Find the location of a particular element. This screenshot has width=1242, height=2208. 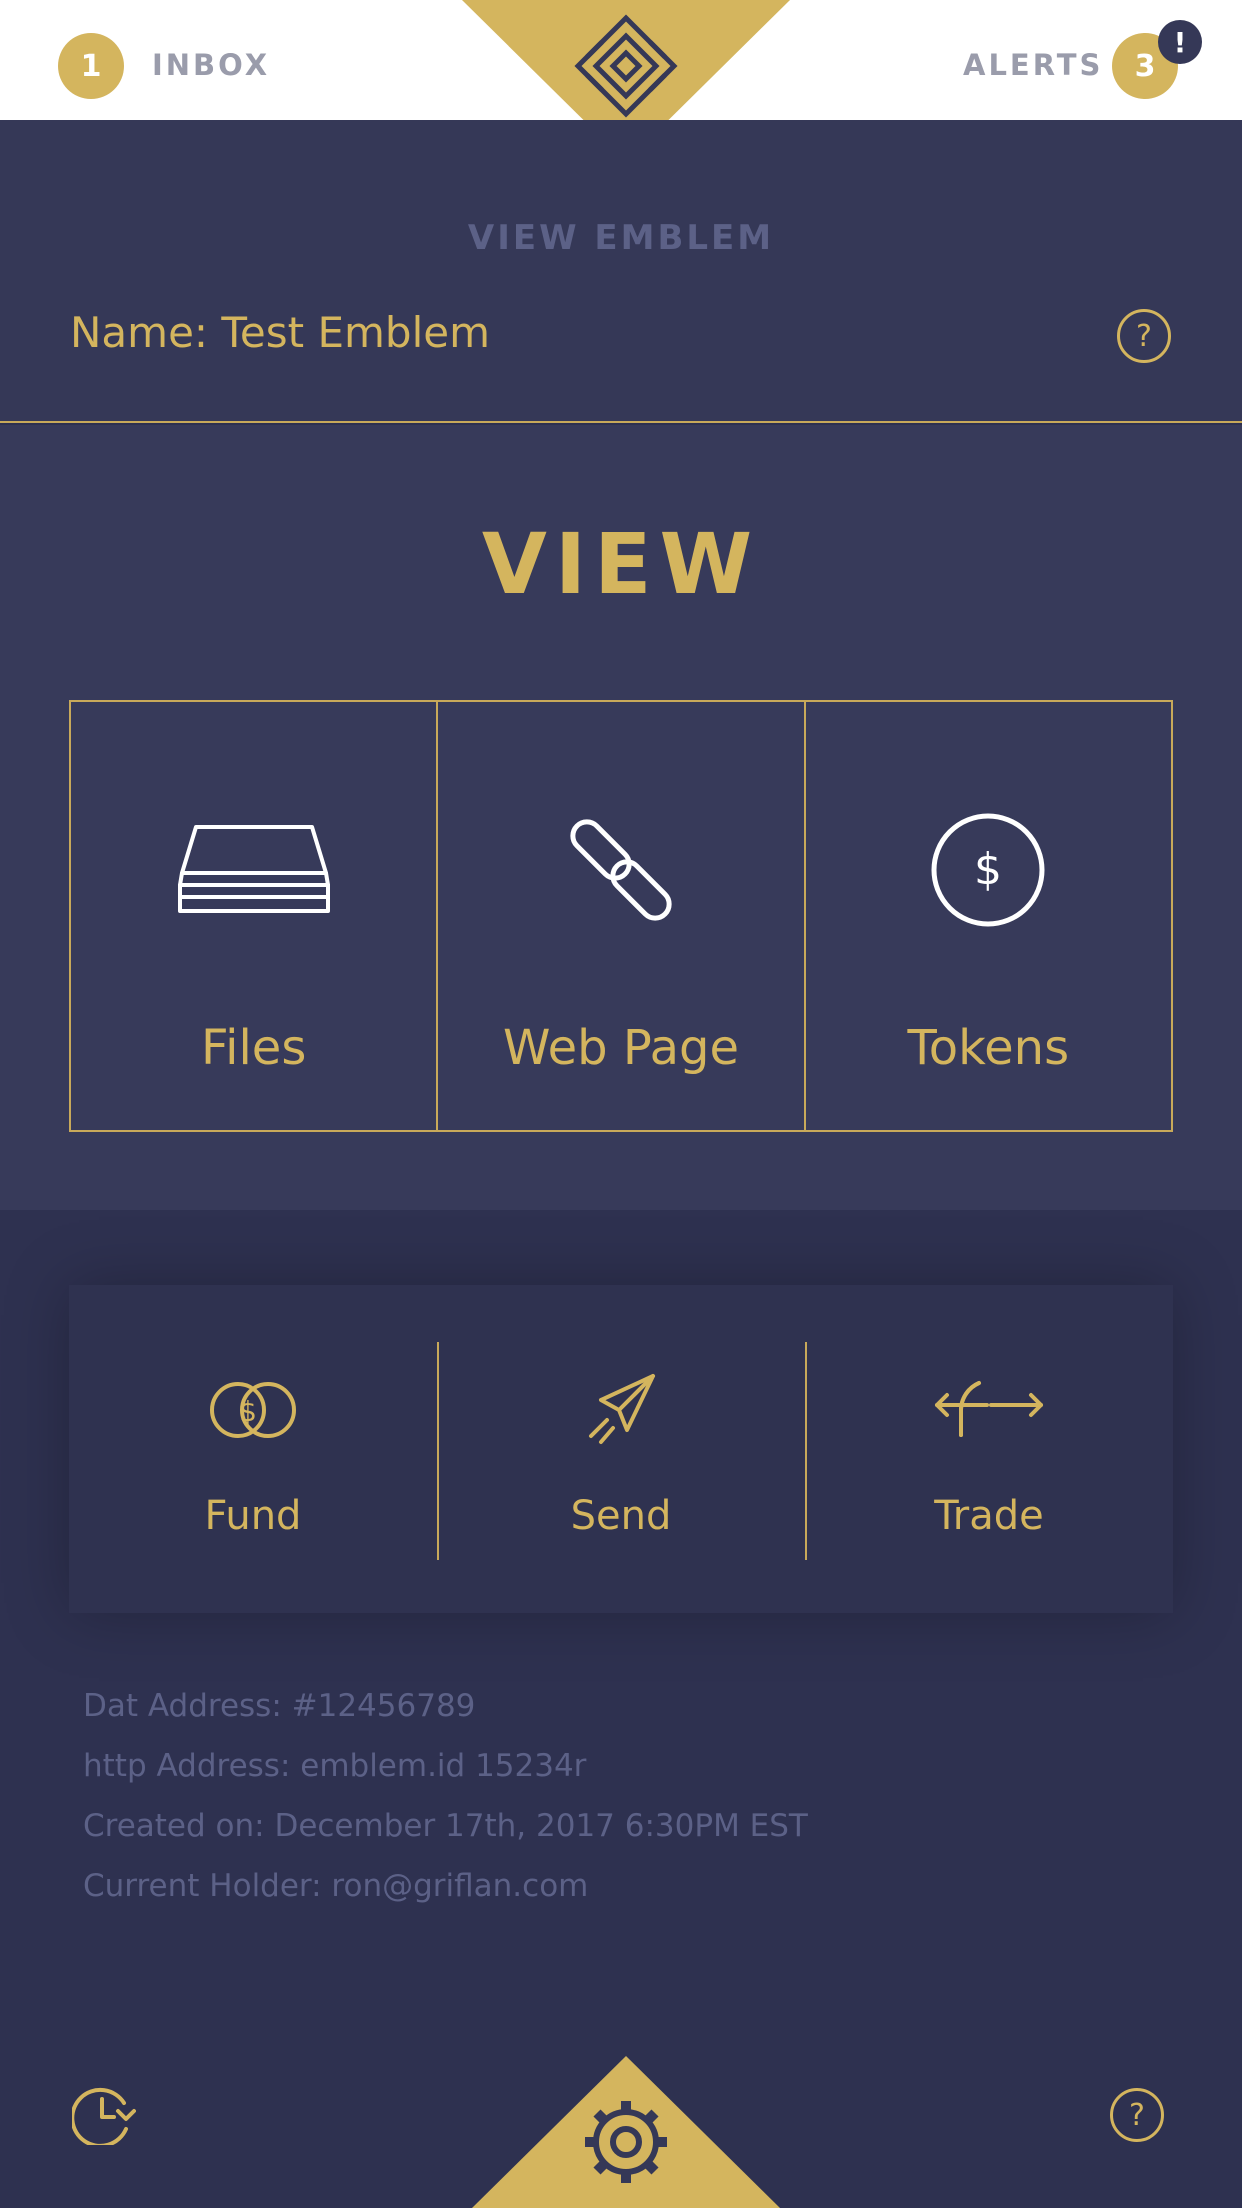

history-clock-icon is located at coordinates (104, 2115).